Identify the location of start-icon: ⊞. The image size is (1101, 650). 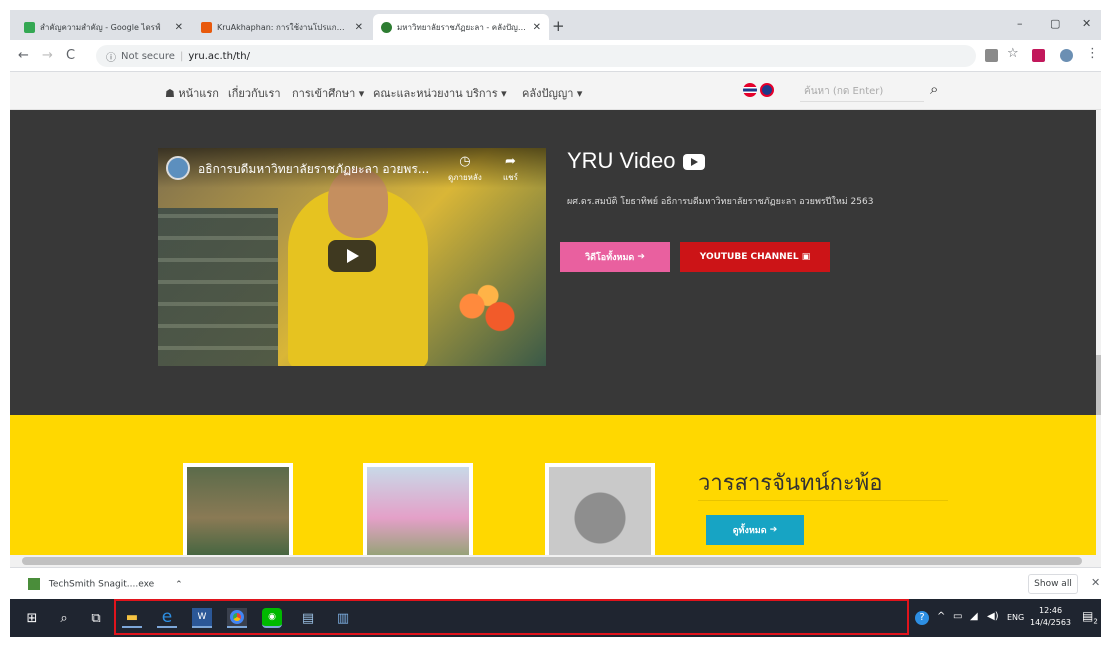
(32, 618).